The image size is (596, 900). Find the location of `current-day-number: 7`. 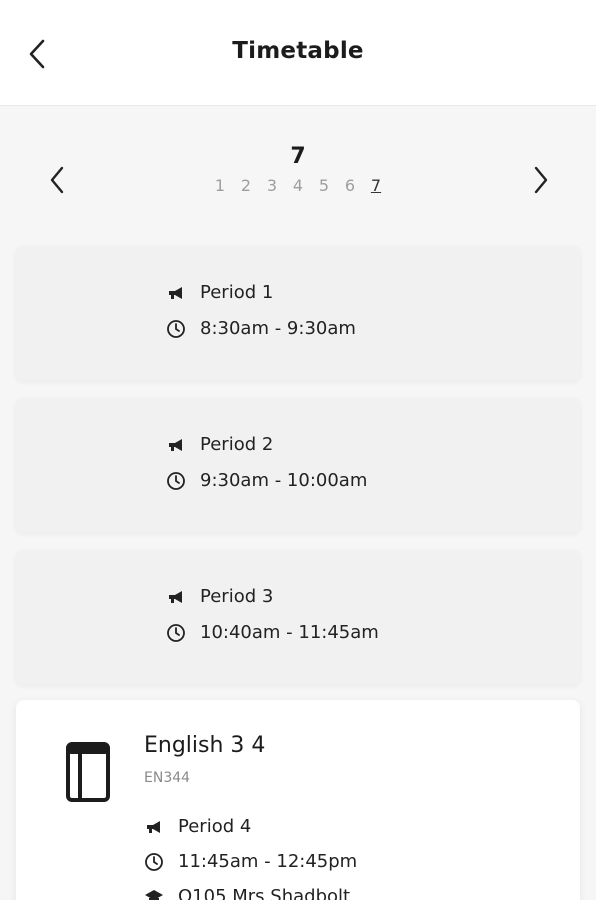

current-day-number: 7 is located at coordinates (298, 156).